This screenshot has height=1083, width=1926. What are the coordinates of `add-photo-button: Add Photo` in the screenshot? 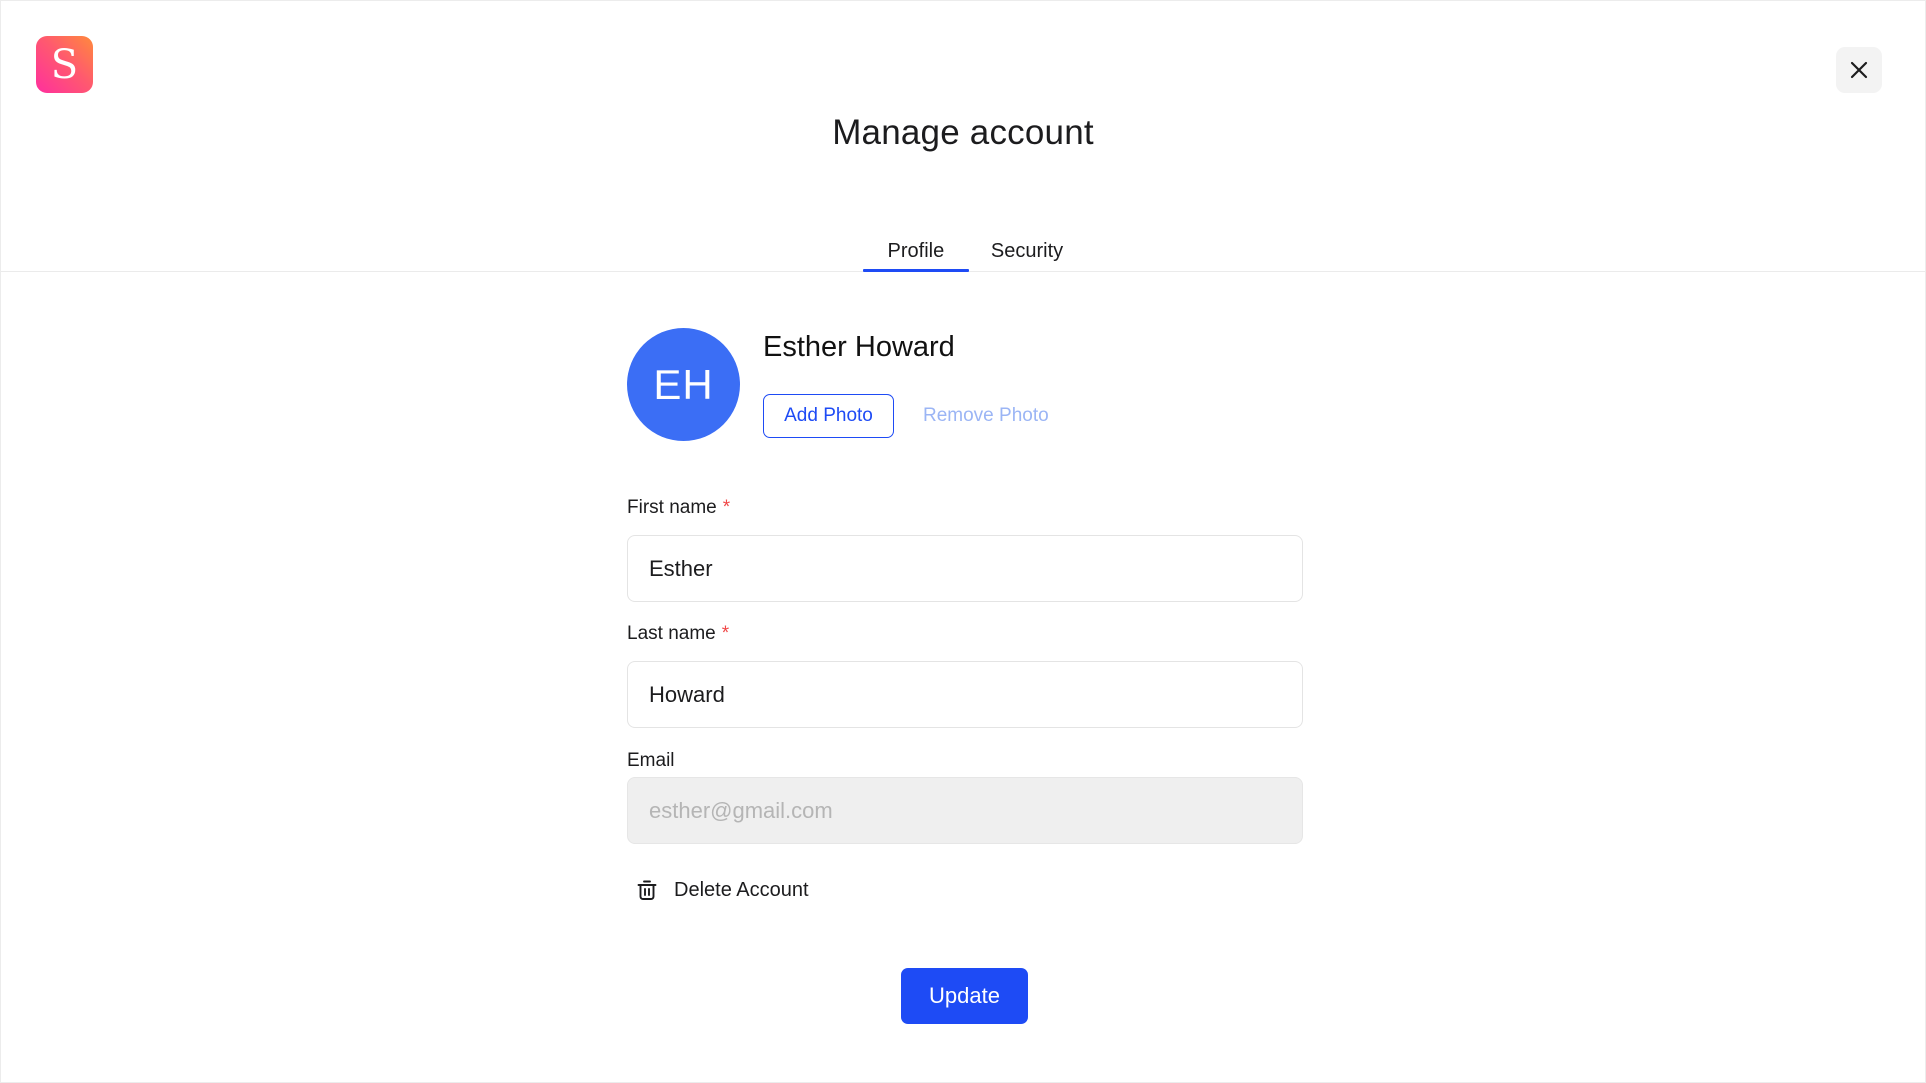 It's located at (828, 416).